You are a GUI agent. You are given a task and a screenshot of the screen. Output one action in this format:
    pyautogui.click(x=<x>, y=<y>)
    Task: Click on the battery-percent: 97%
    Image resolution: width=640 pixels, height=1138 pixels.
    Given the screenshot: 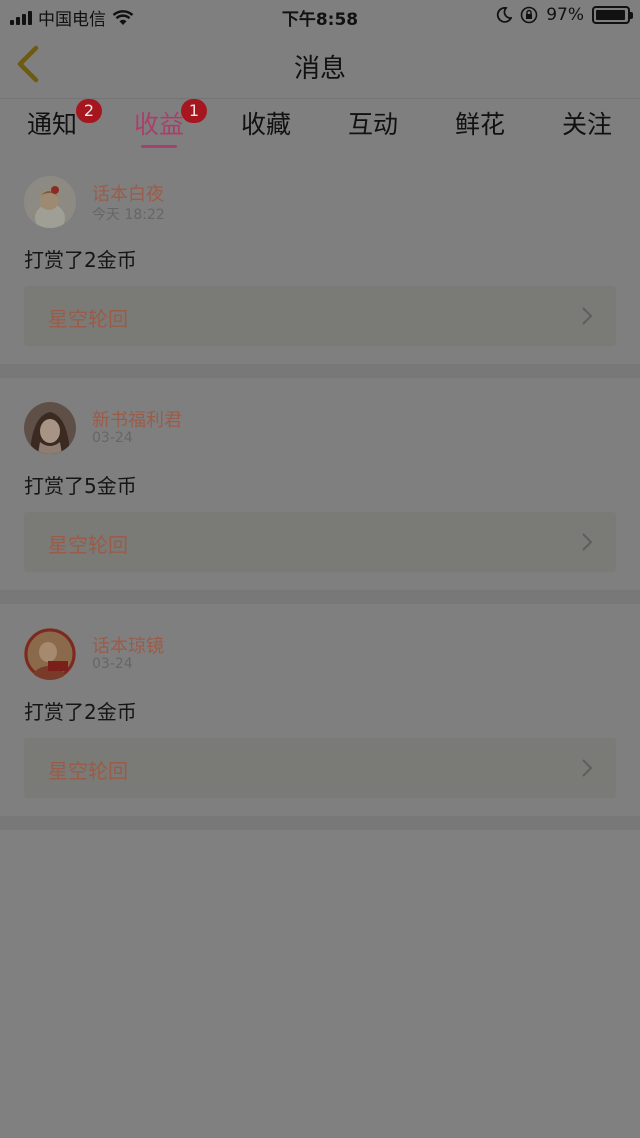 What is the action you would take?
    pyautogui.click(x=565, y=15)
    